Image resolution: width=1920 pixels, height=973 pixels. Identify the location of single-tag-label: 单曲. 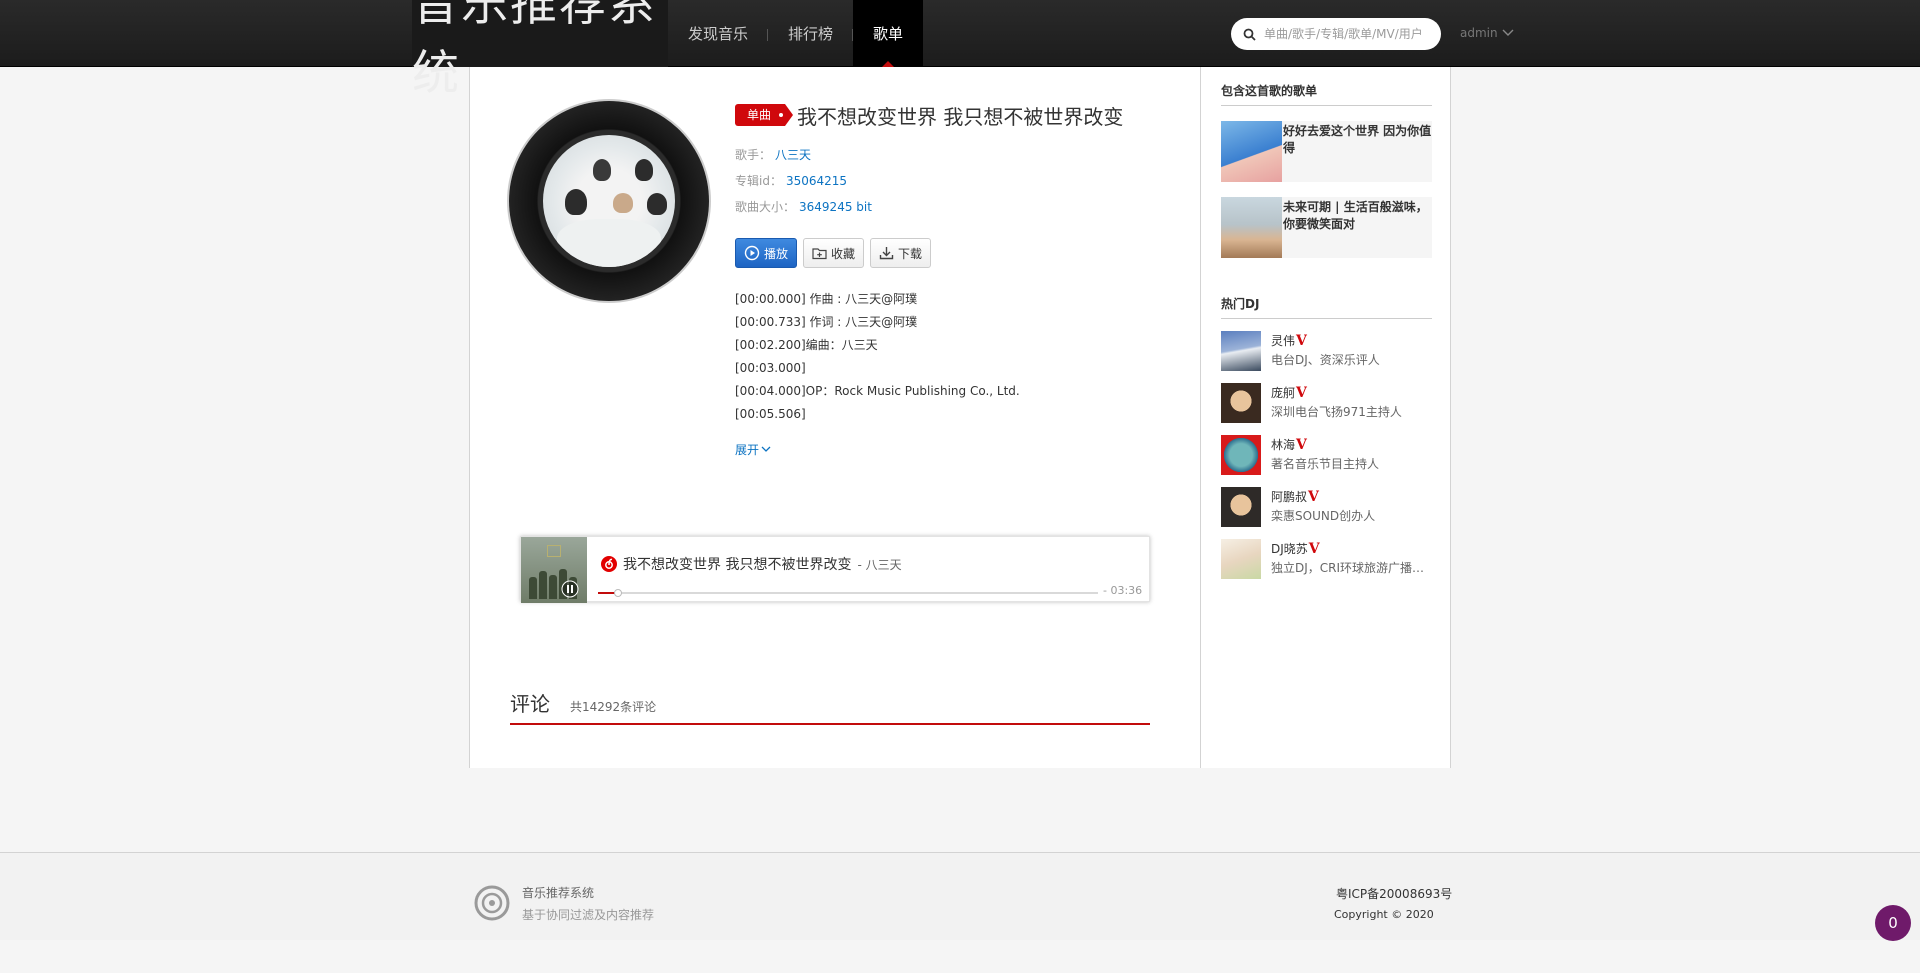
(759, 115).